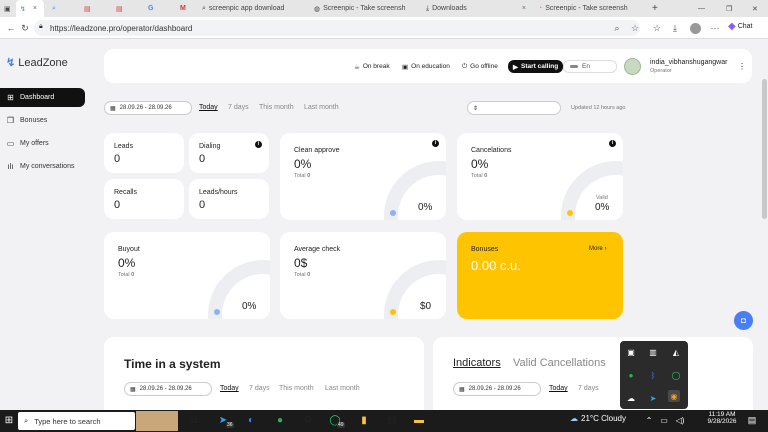  I want to click on tray-app-icon: ◉, so click(674, 396).